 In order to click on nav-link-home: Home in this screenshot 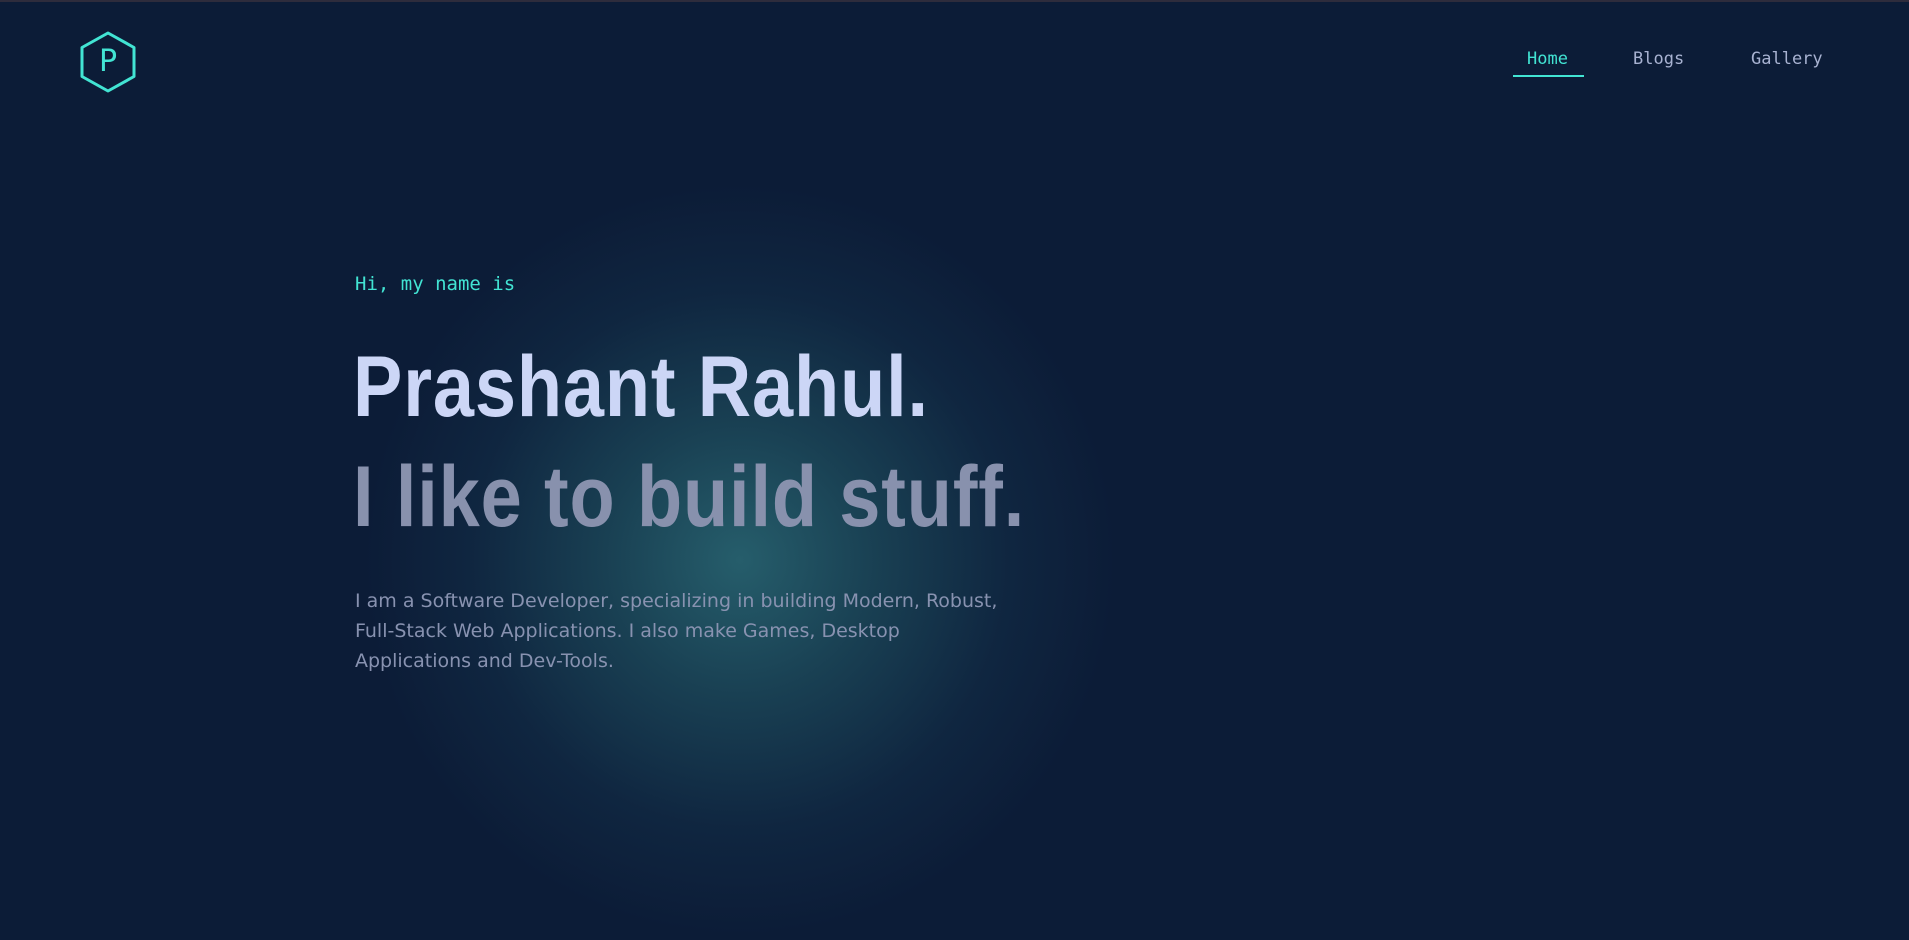, I will do `click(1547, 59)`.